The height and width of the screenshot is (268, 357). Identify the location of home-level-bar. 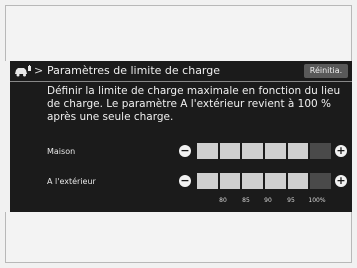
(264, 151).